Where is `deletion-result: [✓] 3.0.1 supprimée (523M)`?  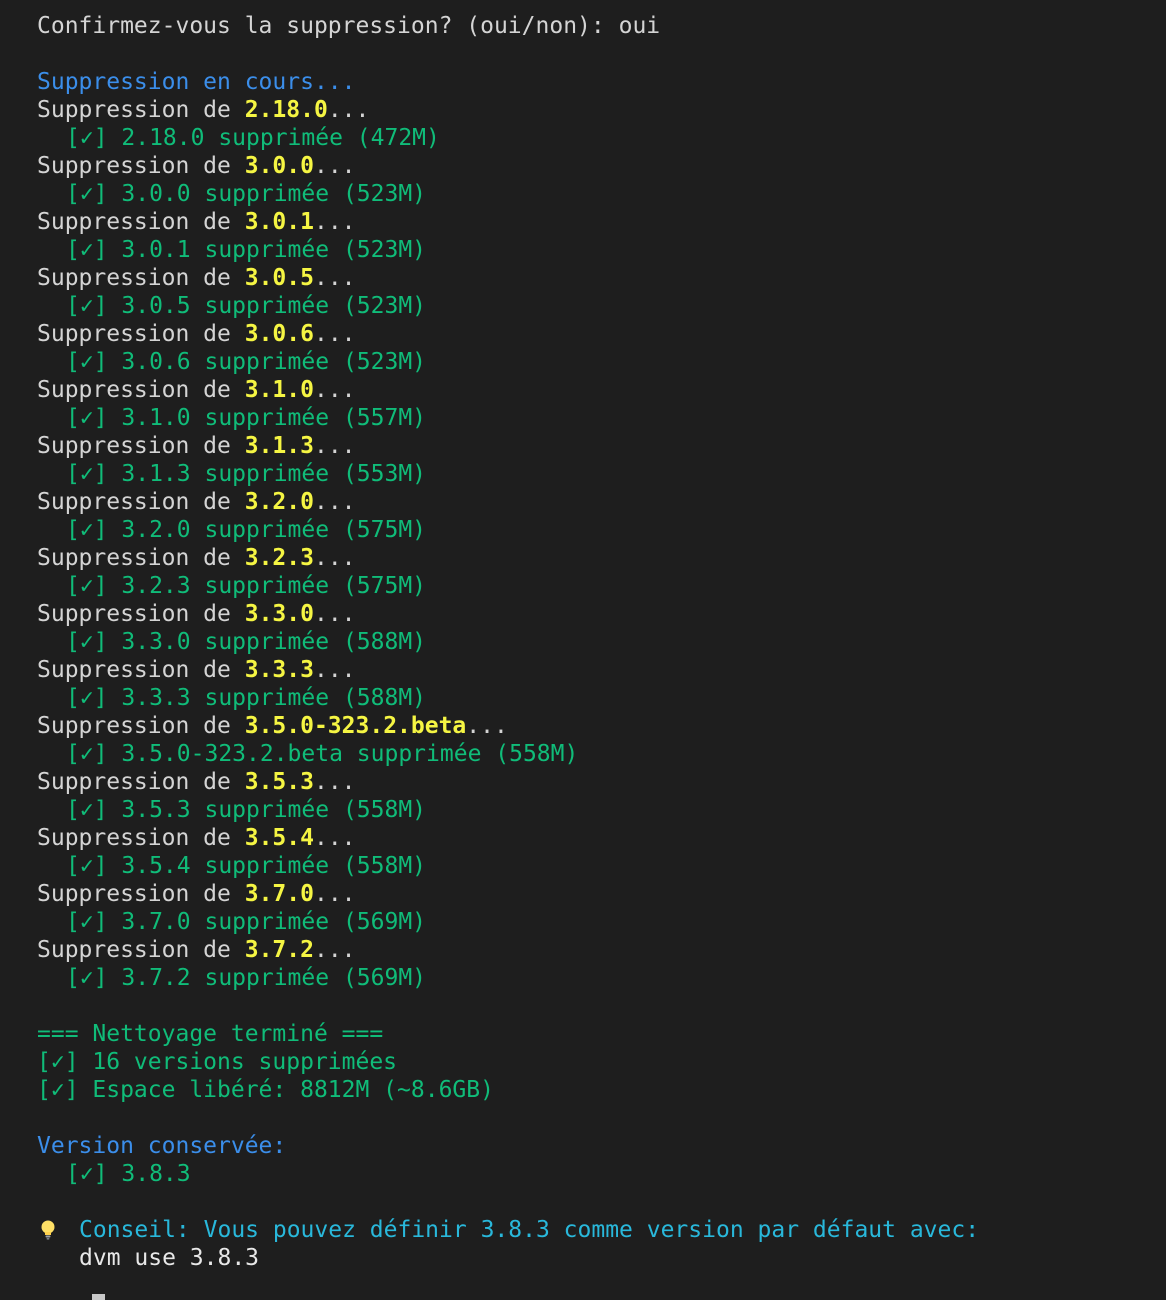 deletion-result: [✓] 3.0.1 supprimée (523M) is located at coordinates (246, 250).